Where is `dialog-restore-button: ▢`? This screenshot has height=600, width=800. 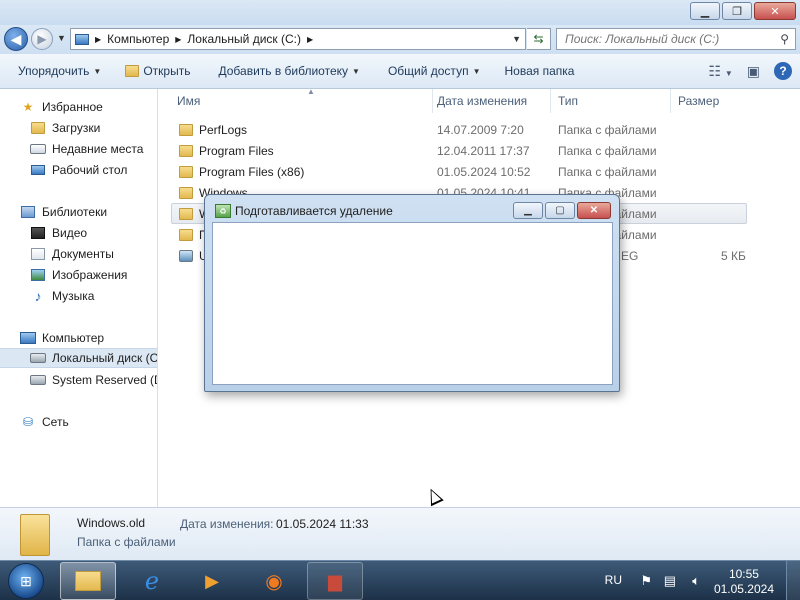
dialog-restore-button: ▢ is located at coordinates (560, 210).